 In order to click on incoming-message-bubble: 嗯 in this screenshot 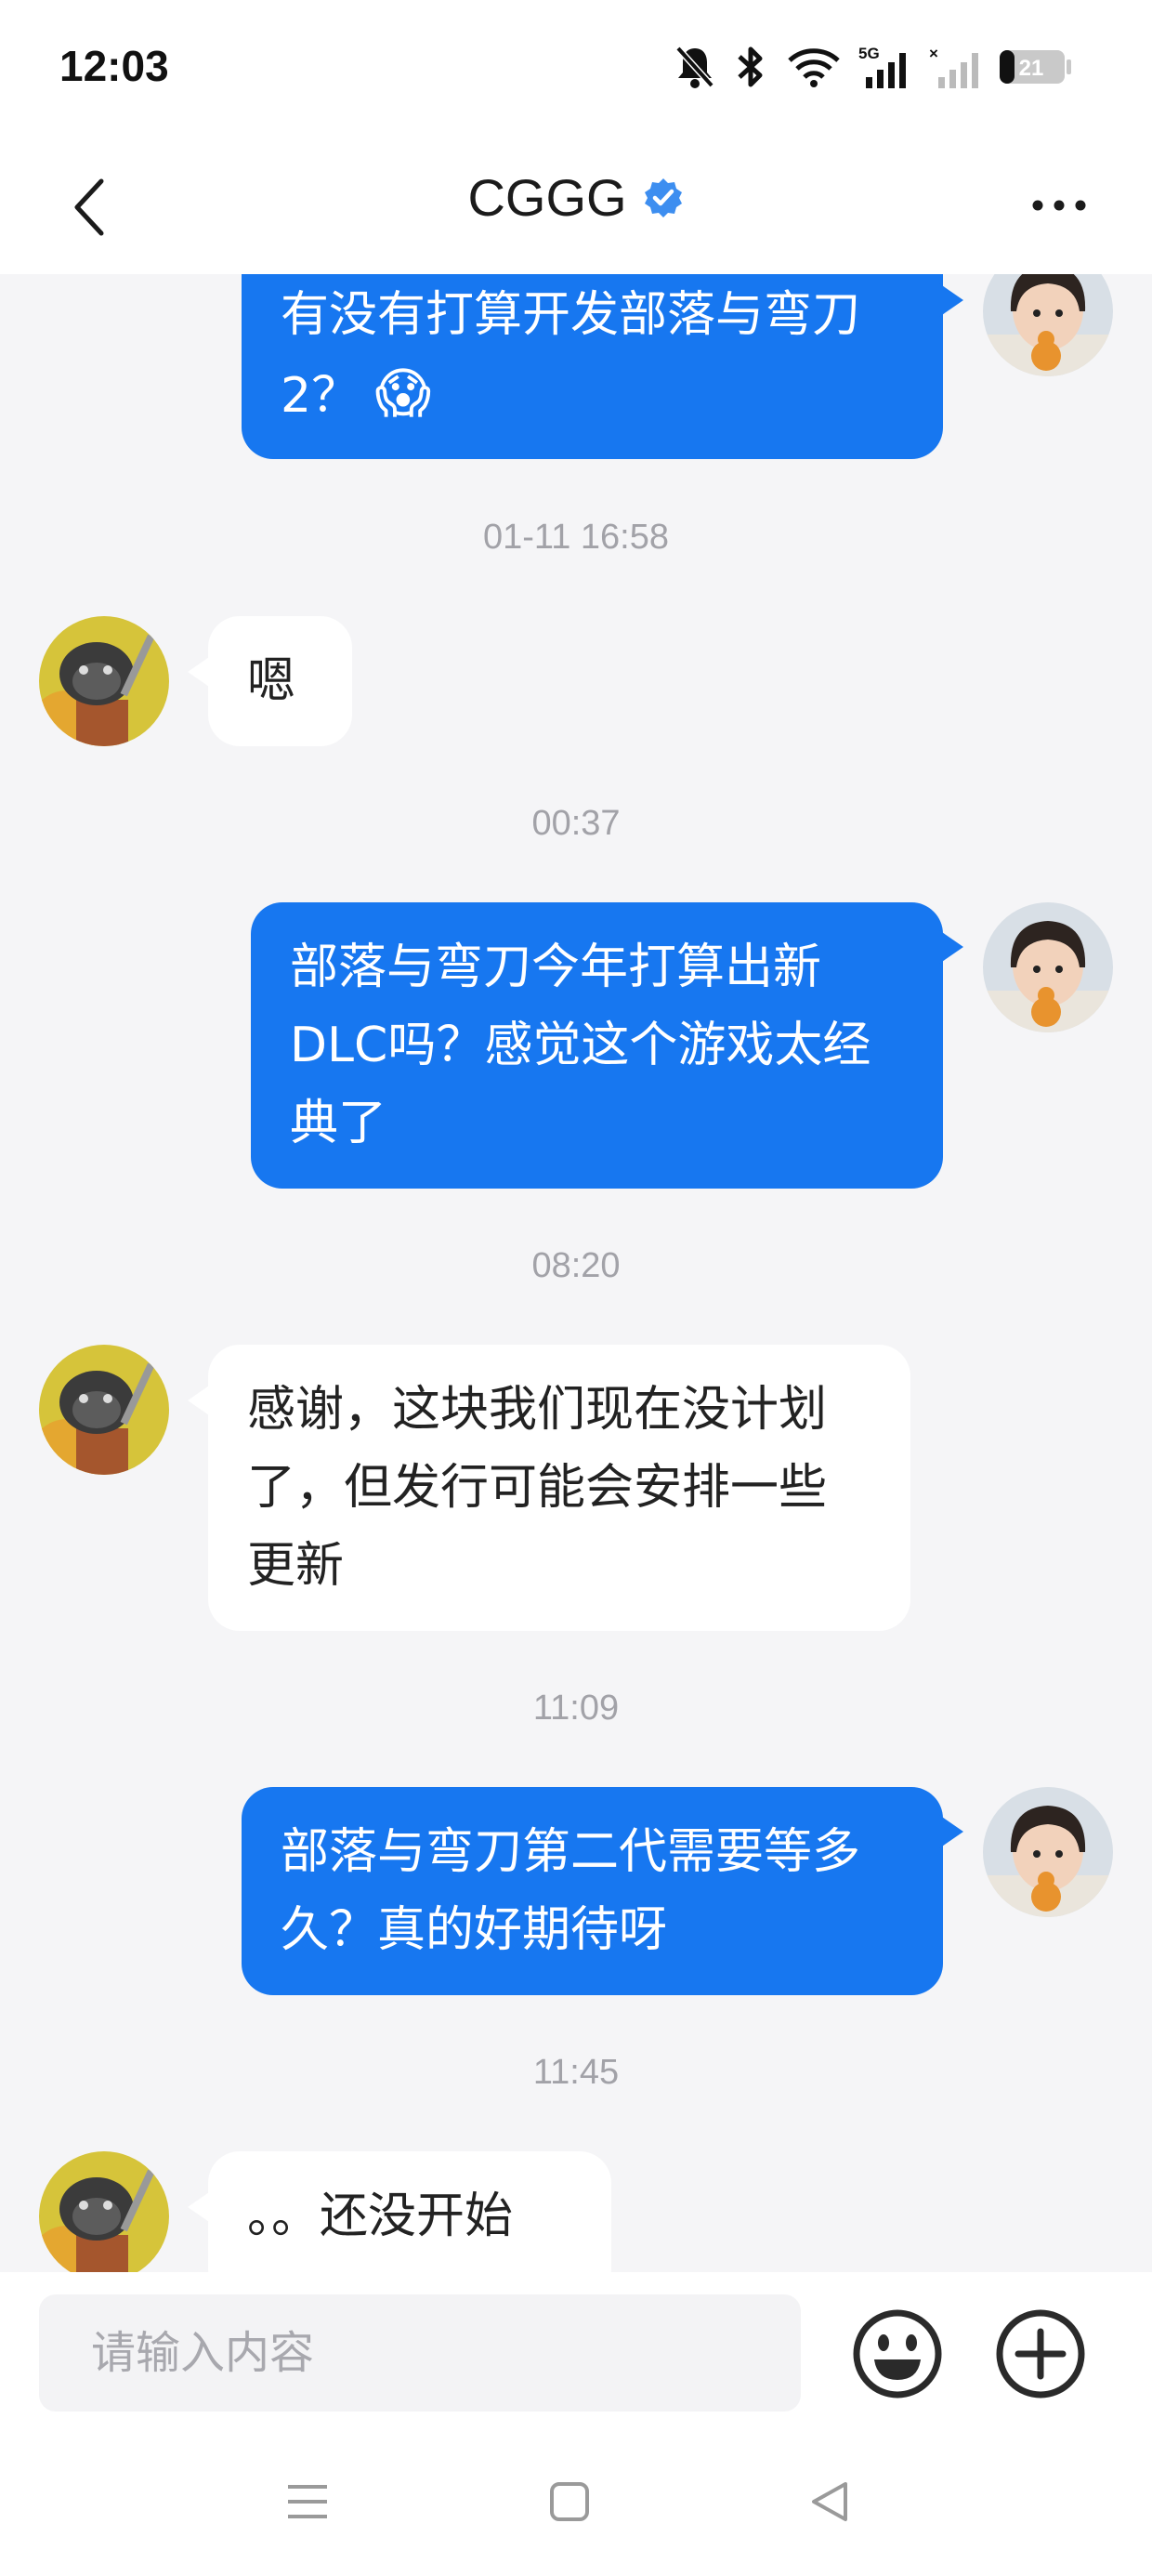, I will do `click(270, 681)`.